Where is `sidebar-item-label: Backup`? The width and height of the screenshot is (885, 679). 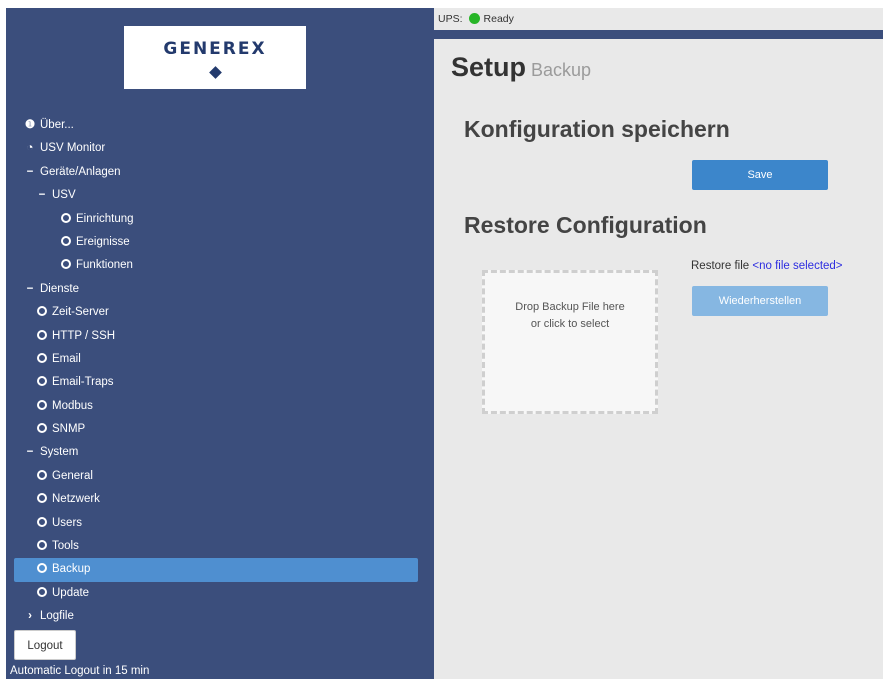 sidebar-item-label: Backup is located at coordinates (71, 569).